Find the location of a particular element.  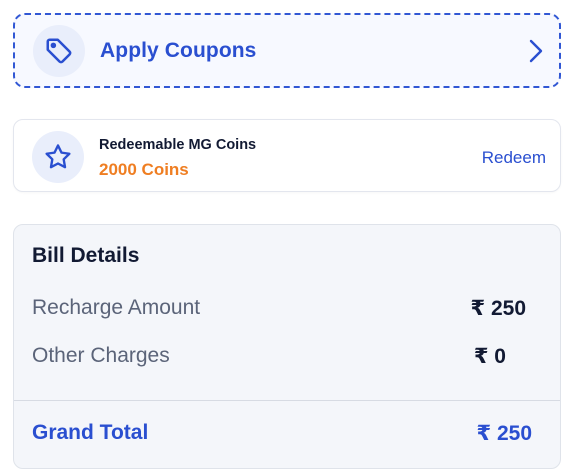

bill-details-title: Bill Details is located at coordinates (86, 255).